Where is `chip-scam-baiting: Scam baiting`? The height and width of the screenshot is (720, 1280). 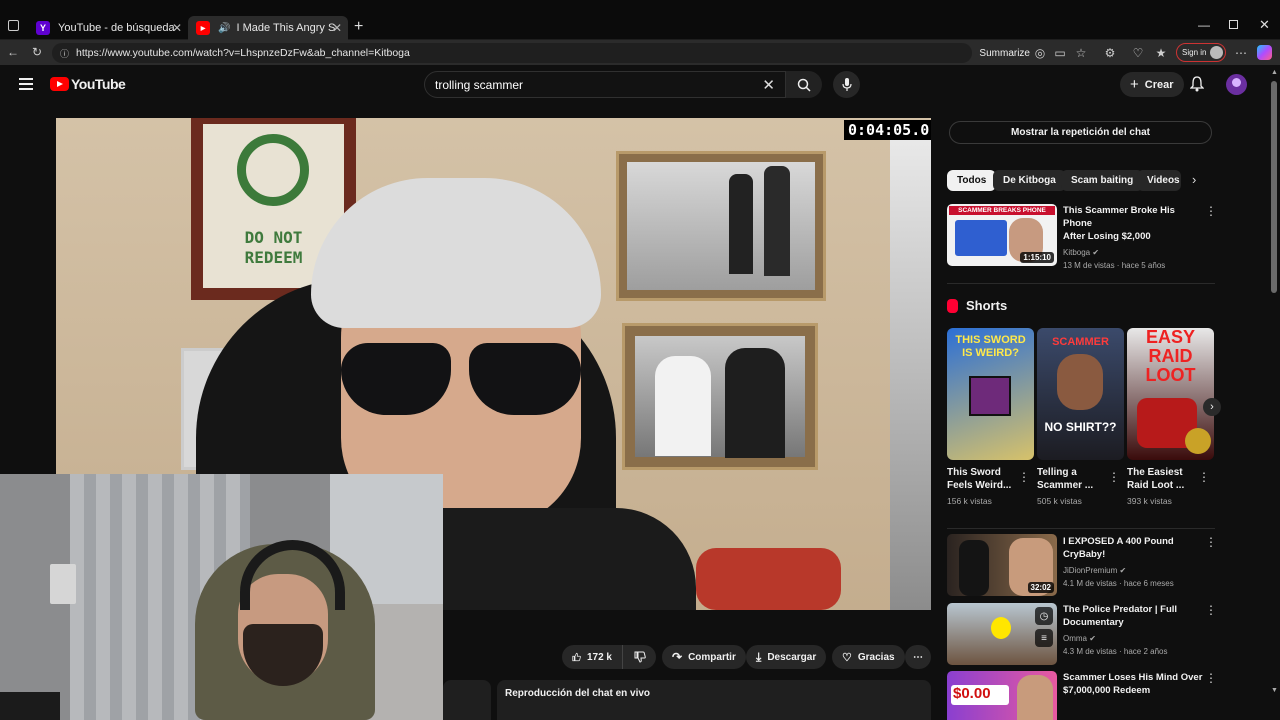
chip-scam-baiting: Scam baiting is located at coordinates (1102, 180).